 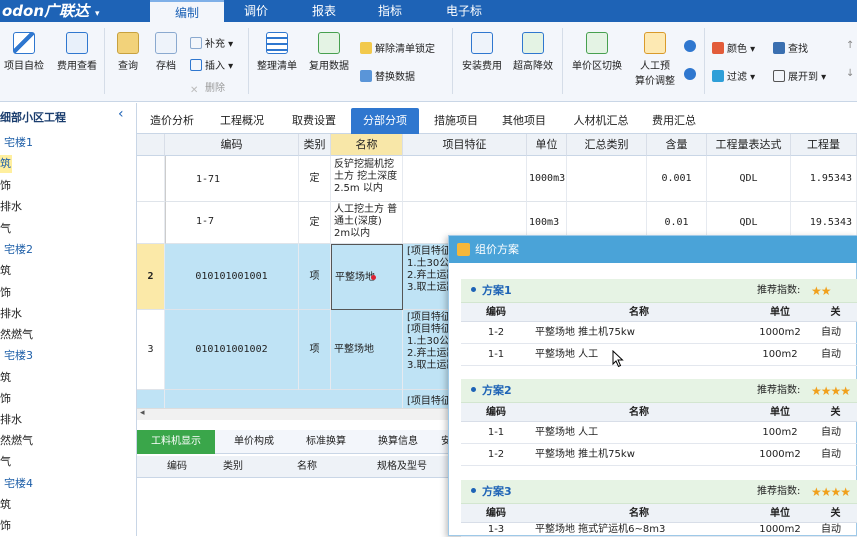 What do you see at coordinates (653, 249) in the screenshot?
I see `dialog-title-bar: 组价方案` at bounding box center [653, 249].